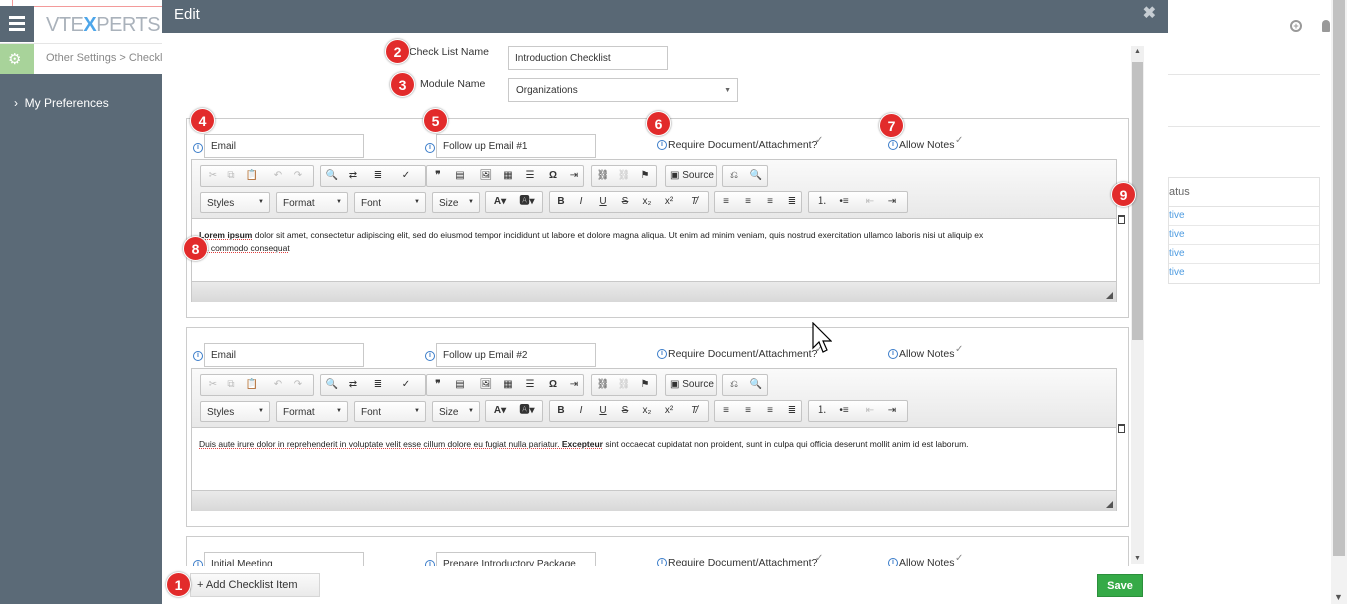 The width and height of the screenshot is (1364, 604). What do you see at coordinates (438, 176) in the screenshot?
I see `blockquote-icon: ❞` at bounding box center [438, 176].